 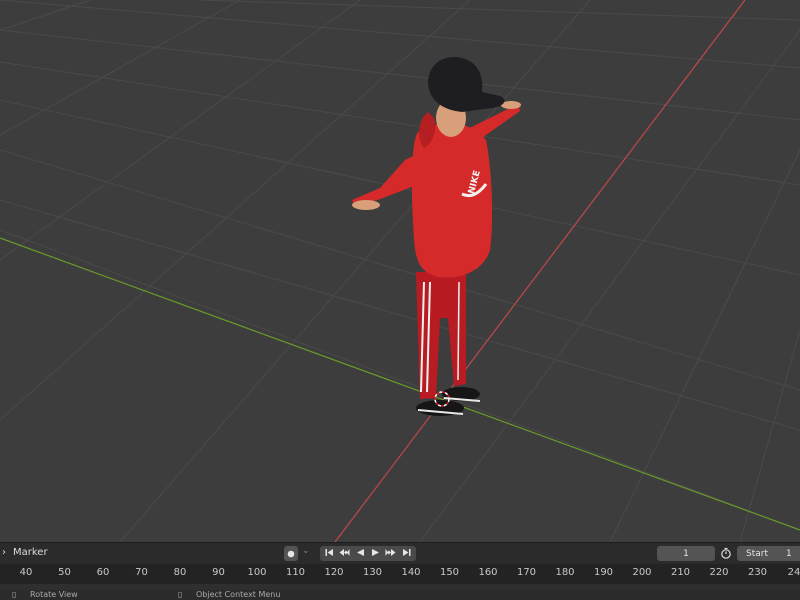 I want to click on ruler-tick: 160, so click(x=488, y=572).